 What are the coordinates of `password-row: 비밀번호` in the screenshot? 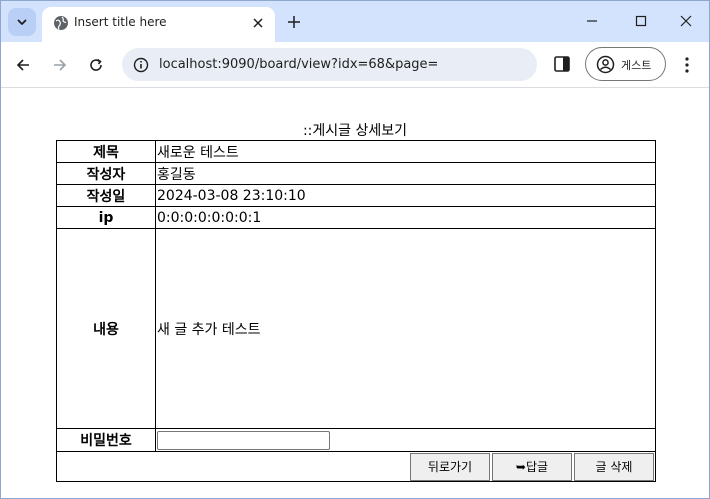 It's located at (356, 440).